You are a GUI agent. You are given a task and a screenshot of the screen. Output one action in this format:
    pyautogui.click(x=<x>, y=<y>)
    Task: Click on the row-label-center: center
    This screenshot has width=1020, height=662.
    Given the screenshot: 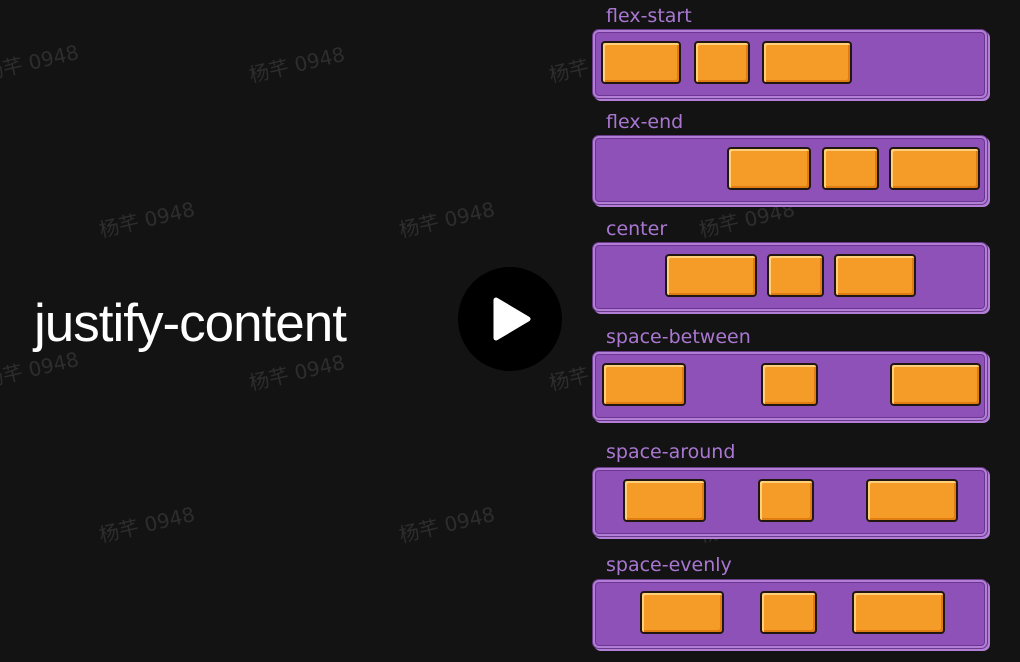 What is the action you would take?
    pyautogui.click(x=637, y=229)
    